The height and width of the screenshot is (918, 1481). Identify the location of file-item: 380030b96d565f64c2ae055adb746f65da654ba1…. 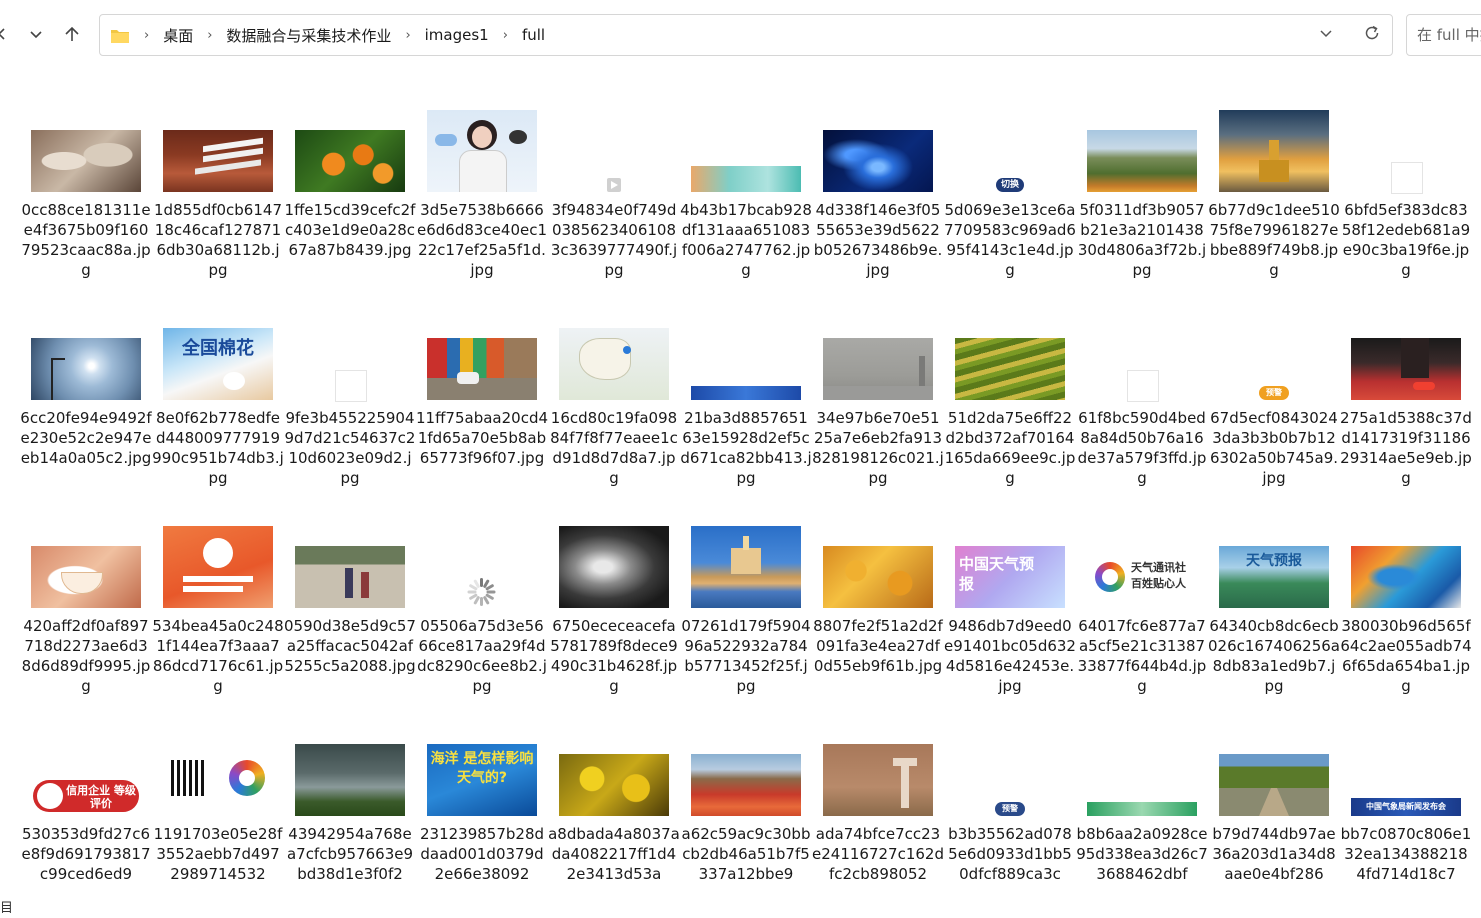
(1406, 615).